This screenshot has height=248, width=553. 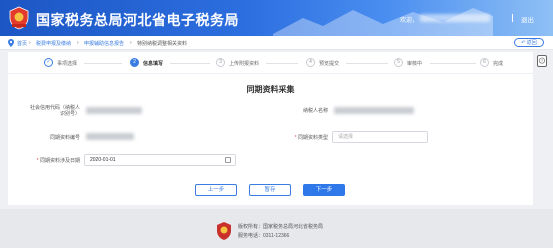 What do you see at coordinates (134, 62) in the screenshot?
I see `step-number: 2` at bounding box center [134, 62].